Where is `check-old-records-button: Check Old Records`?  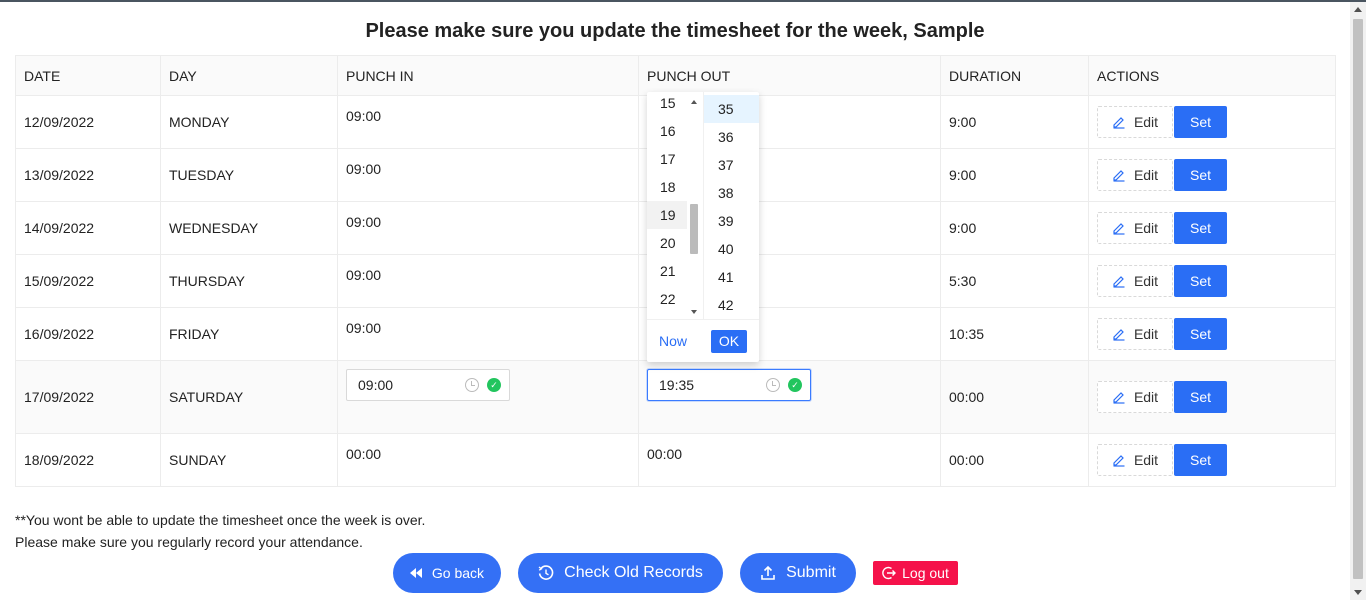
check-old-records-button: Check Old Records is located at coordinates (620, 573).